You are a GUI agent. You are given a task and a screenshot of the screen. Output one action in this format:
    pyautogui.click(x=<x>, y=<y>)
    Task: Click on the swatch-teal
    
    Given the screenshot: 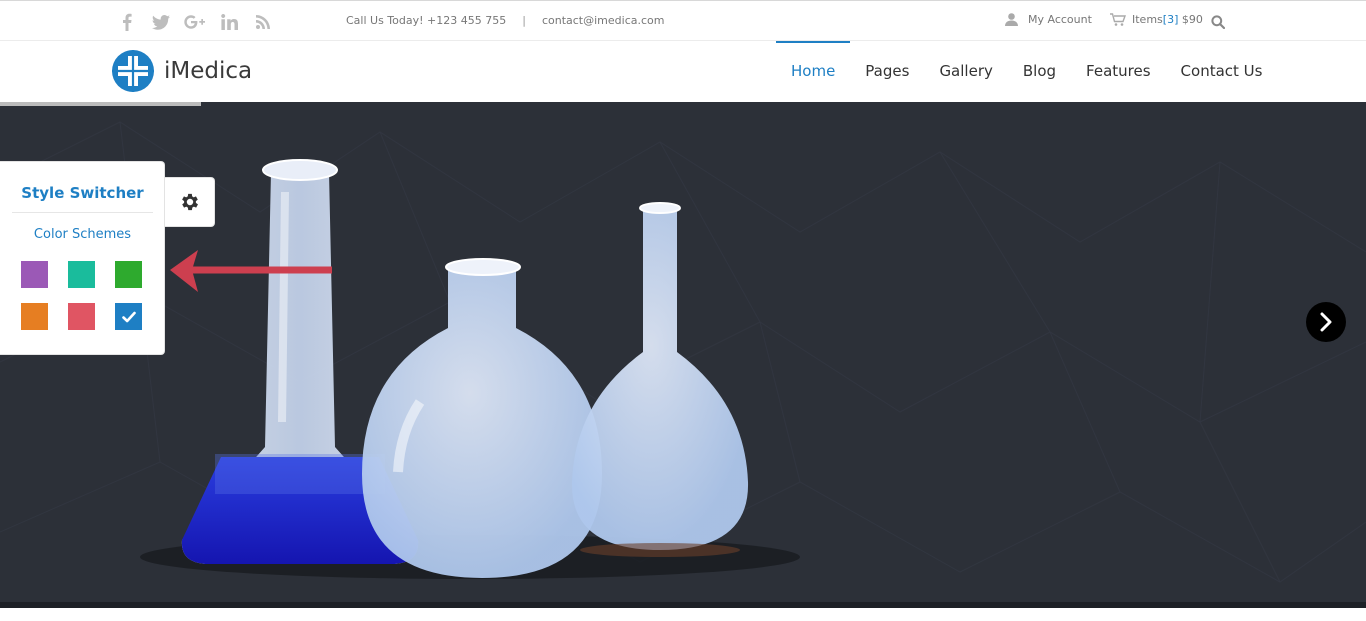 What is the action you would take?
    pyautogui.click(x=81, y=274)
    